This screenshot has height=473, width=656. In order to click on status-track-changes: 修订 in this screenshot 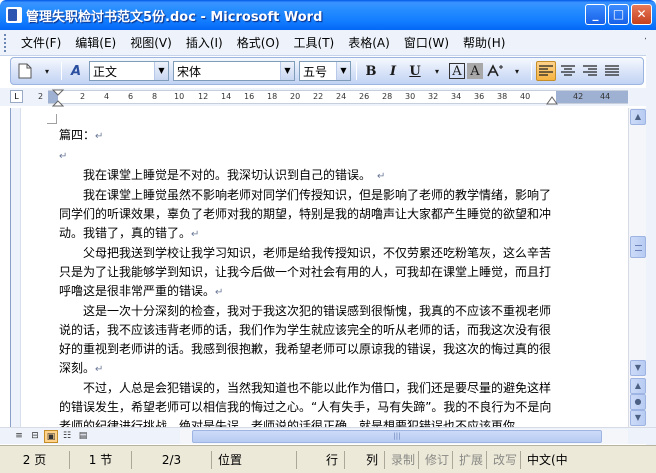, I will do `click(436, 459)`.